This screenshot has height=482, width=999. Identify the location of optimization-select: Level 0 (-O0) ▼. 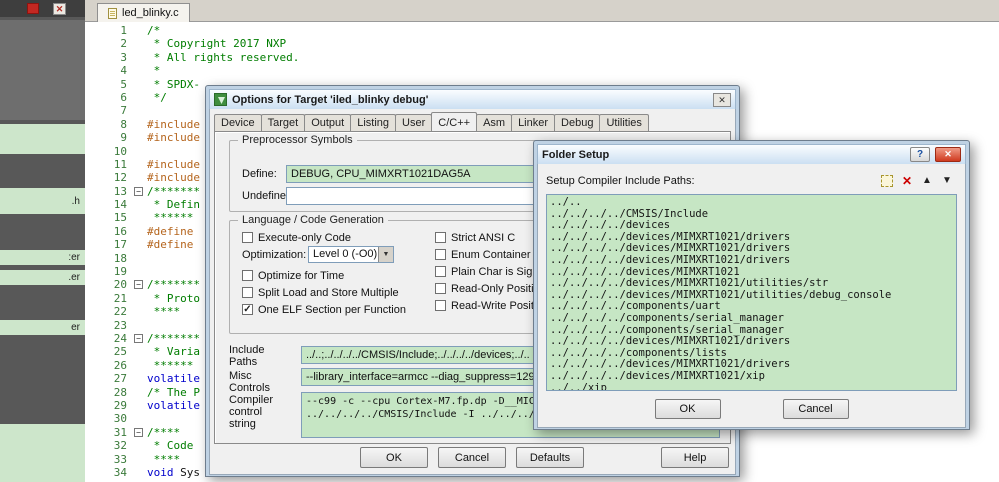
(351, 254).